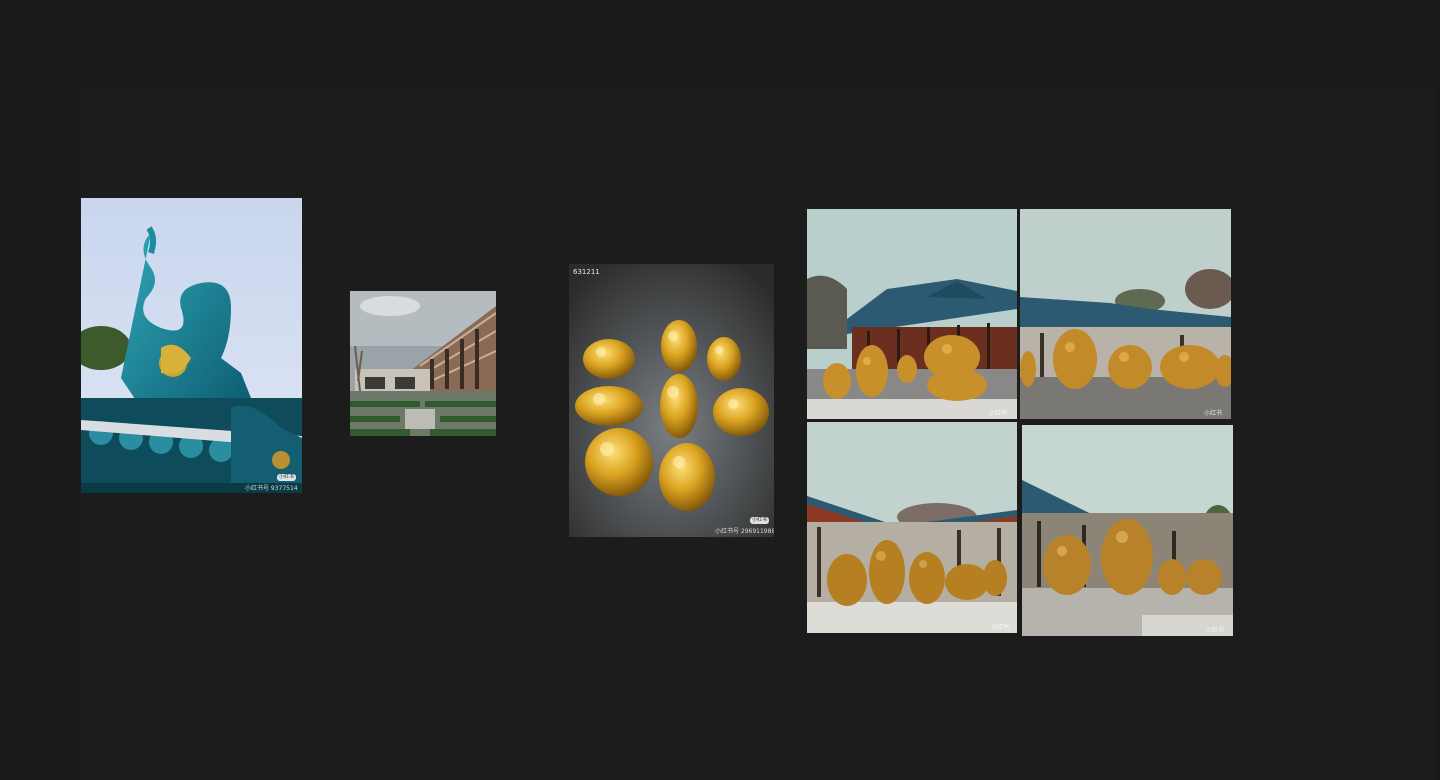 The image size is (1440, 780). I want to click on image-card-statues-4: 小红书, so click(1127, 530).